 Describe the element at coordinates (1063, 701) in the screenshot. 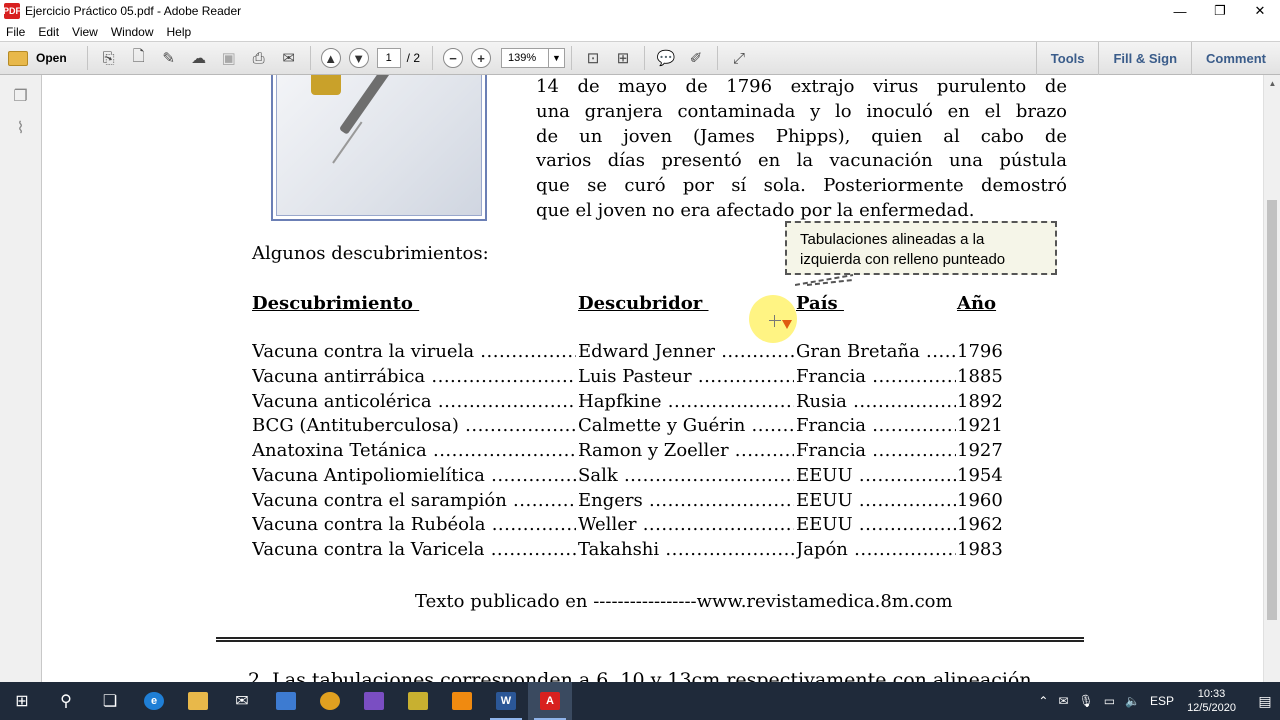

I see `message-icon: ✉` at that location.